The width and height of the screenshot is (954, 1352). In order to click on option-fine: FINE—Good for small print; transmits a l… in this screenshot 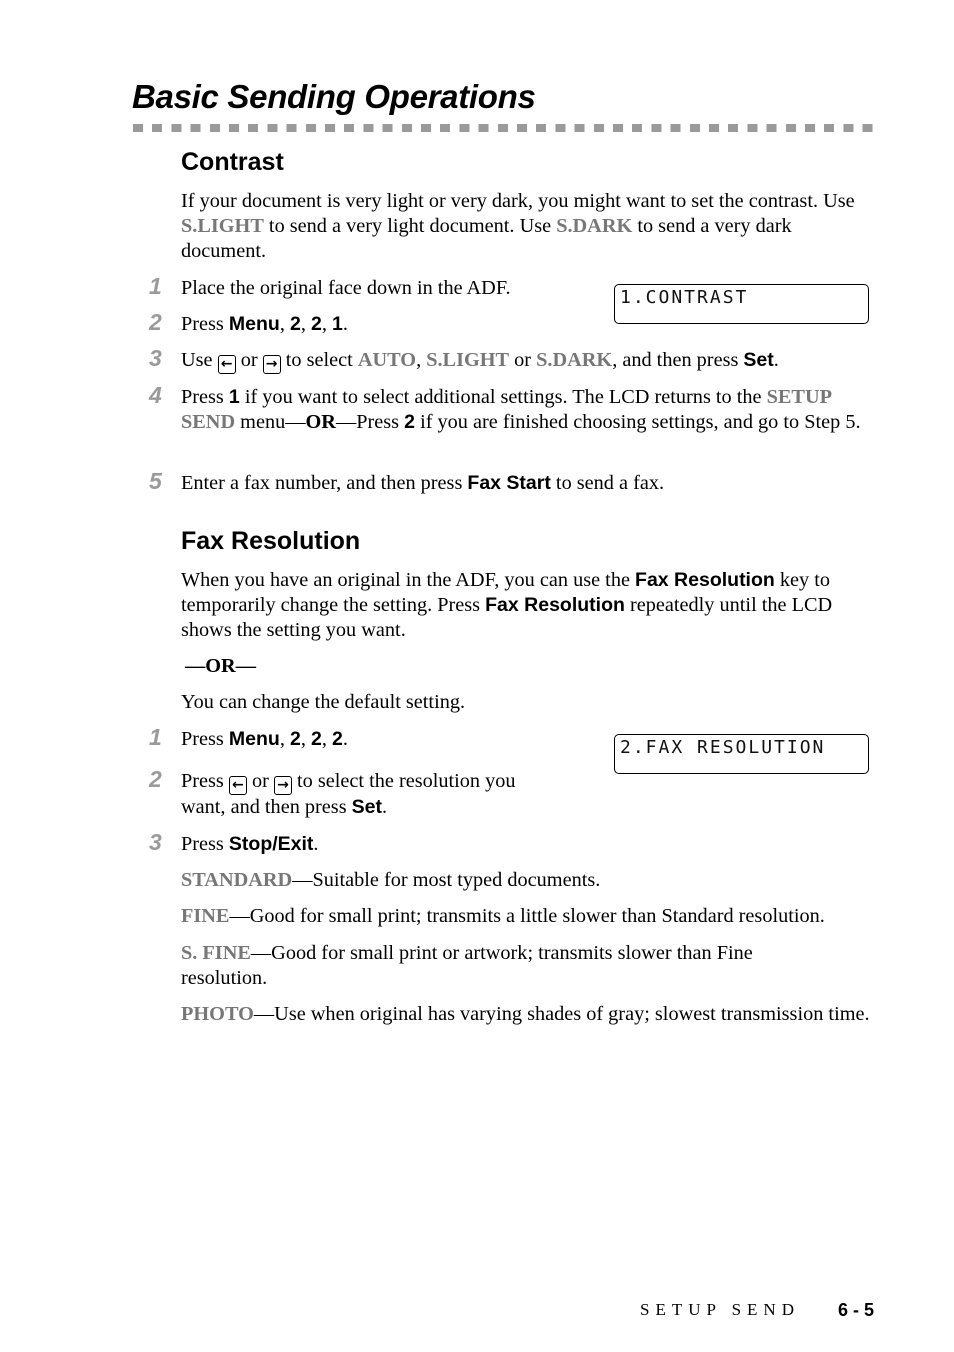, I will do `click(503, 916)`.